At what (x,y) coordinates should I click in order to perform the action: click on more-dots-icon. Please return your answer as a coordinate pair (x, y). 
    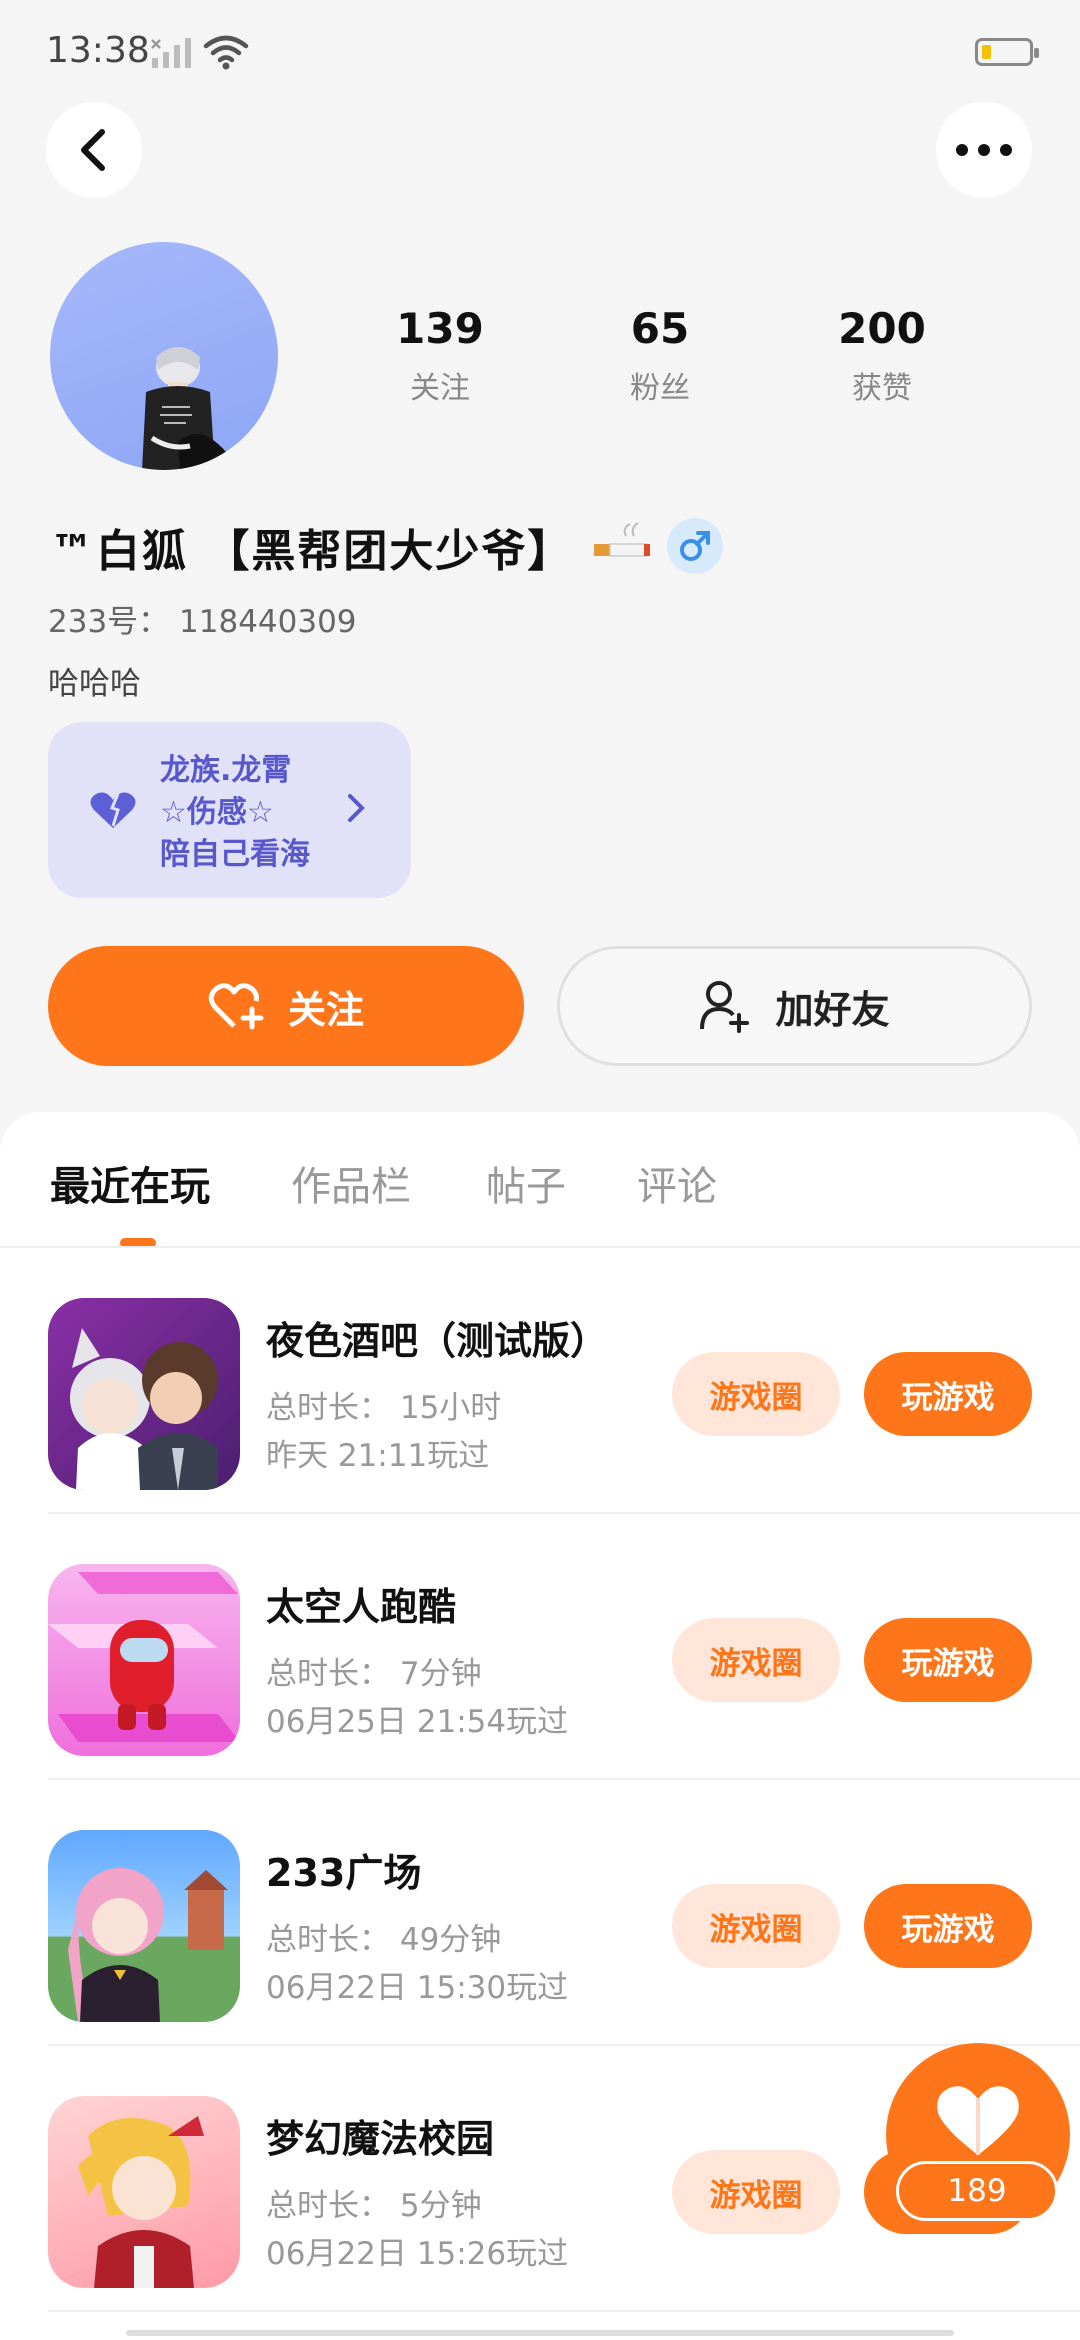
    Looking at the image, I should click on (984, 150).